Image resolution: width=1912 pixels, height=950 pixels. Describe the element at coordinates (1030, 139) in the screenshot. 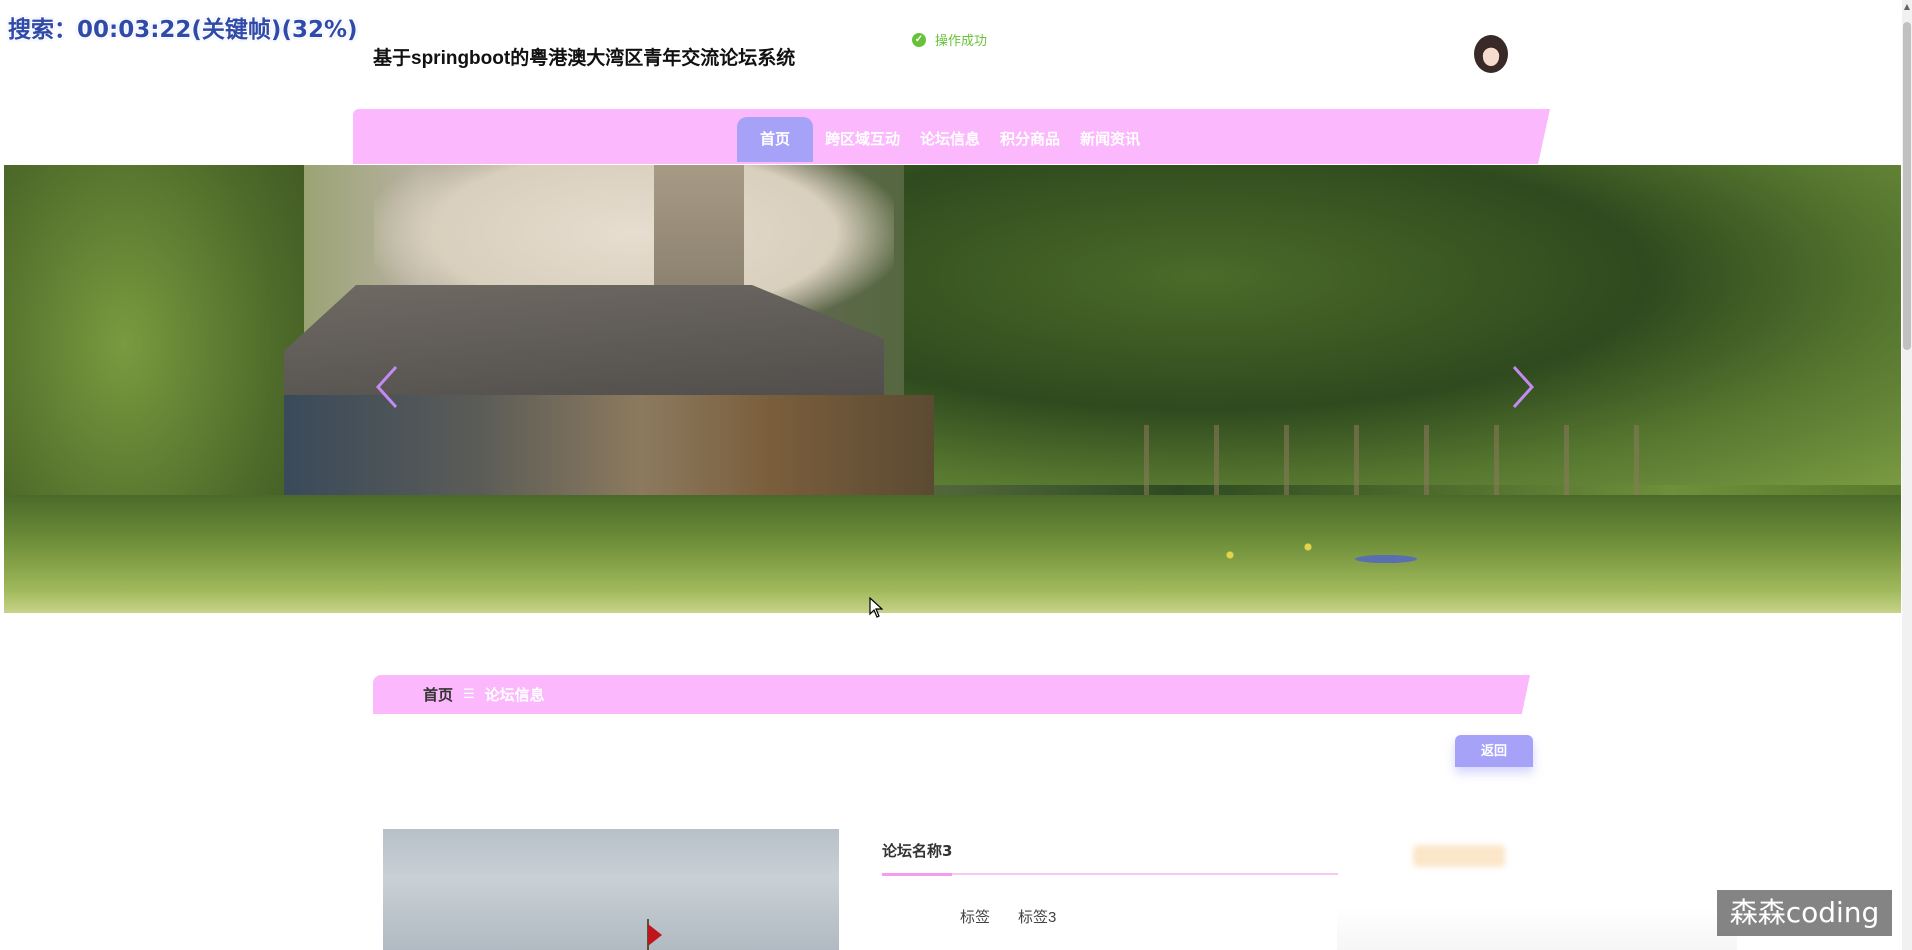

I see `nav-item-points-products: 积分商品` at that location.